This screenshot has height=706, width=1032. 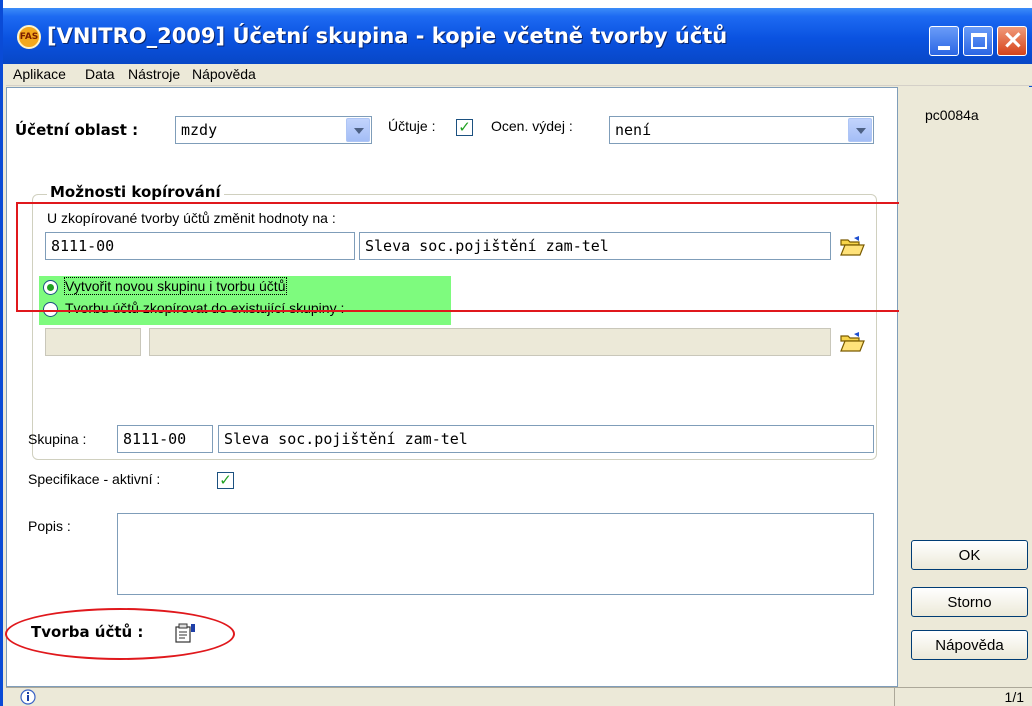 What do you see at coordinates (495, 554) in the screenshot?
I see `popis-textarea` at bounding box center [495, 554].